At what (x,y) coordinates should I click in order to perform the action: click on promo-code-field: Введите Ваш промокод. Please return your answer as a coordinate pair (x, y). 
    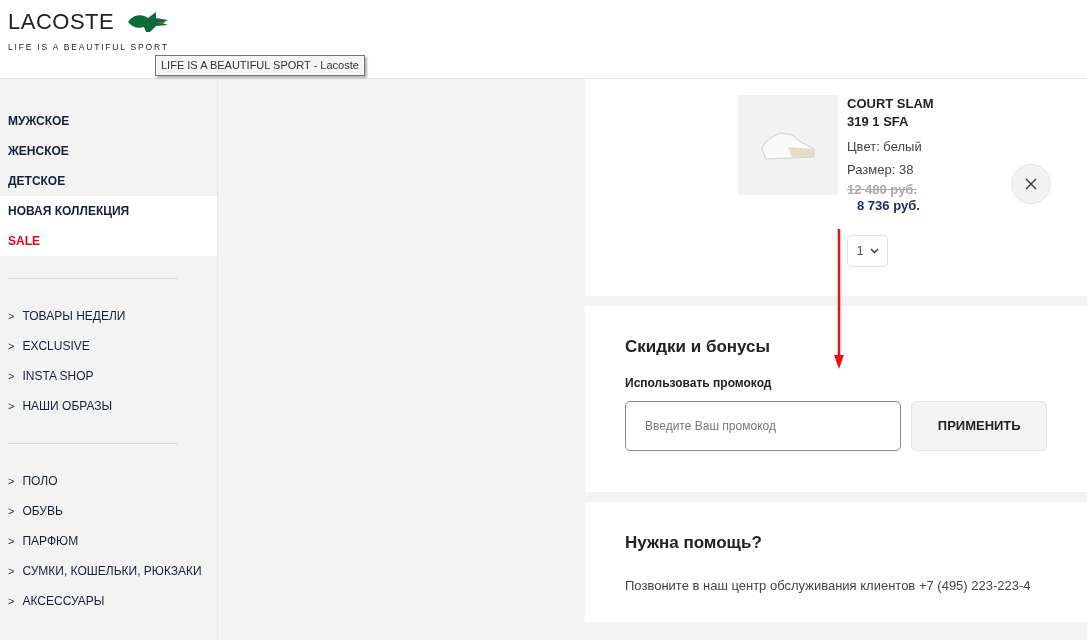
    Looking at the image, I should click on (763, 425).